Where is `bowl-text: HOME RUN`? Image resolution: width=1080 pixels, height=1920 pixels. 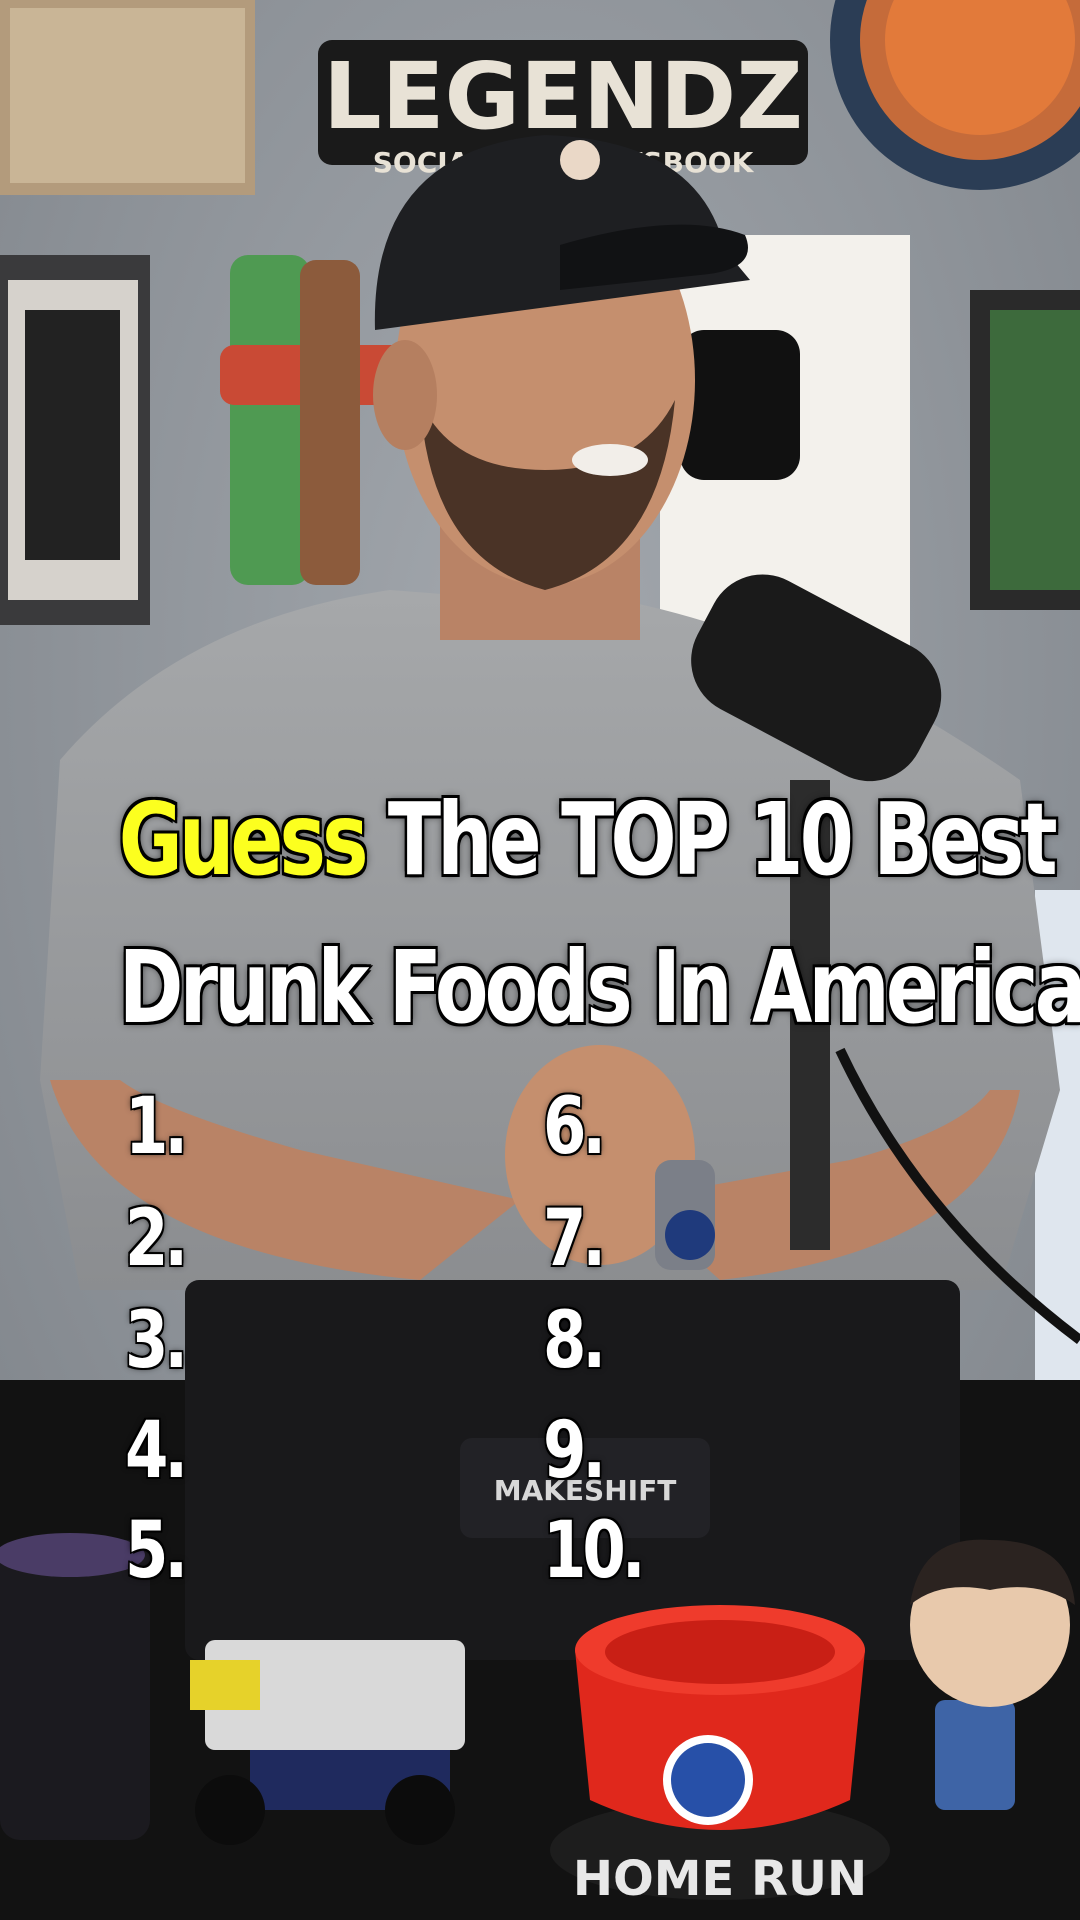
bowl-text: HOME RUN is located at coordinates (720, 1879).